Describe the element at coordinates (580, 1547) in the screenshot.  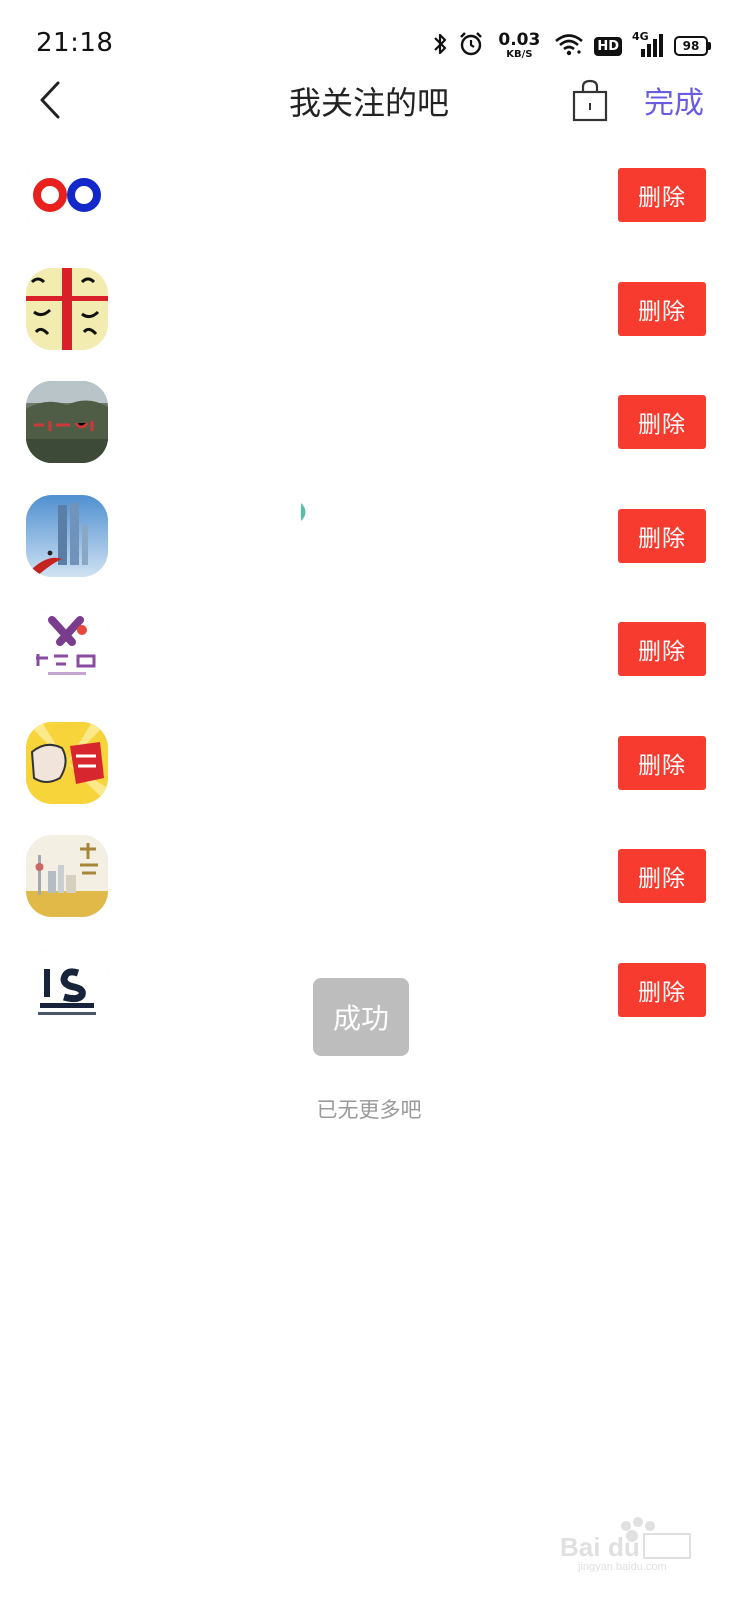
I see `svg-text: Bai` at that location.